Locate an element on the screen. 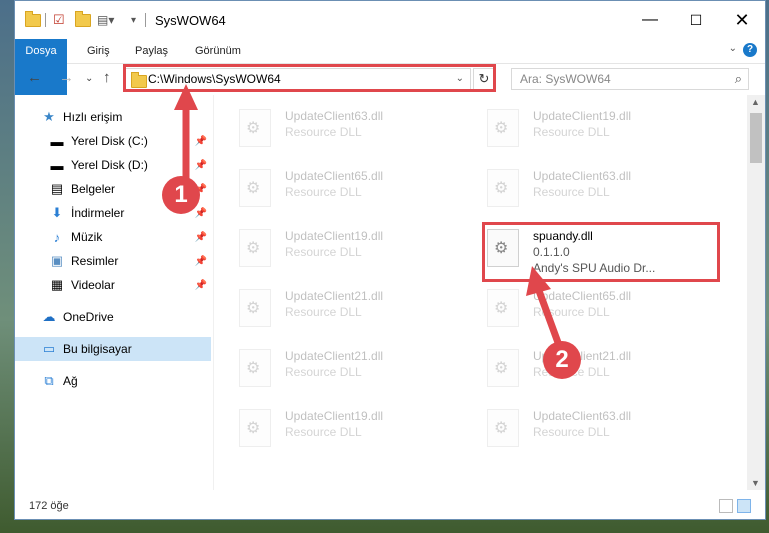 The image size is (769, 533). tab-home: Giriş is located at coordinates (98, 51).